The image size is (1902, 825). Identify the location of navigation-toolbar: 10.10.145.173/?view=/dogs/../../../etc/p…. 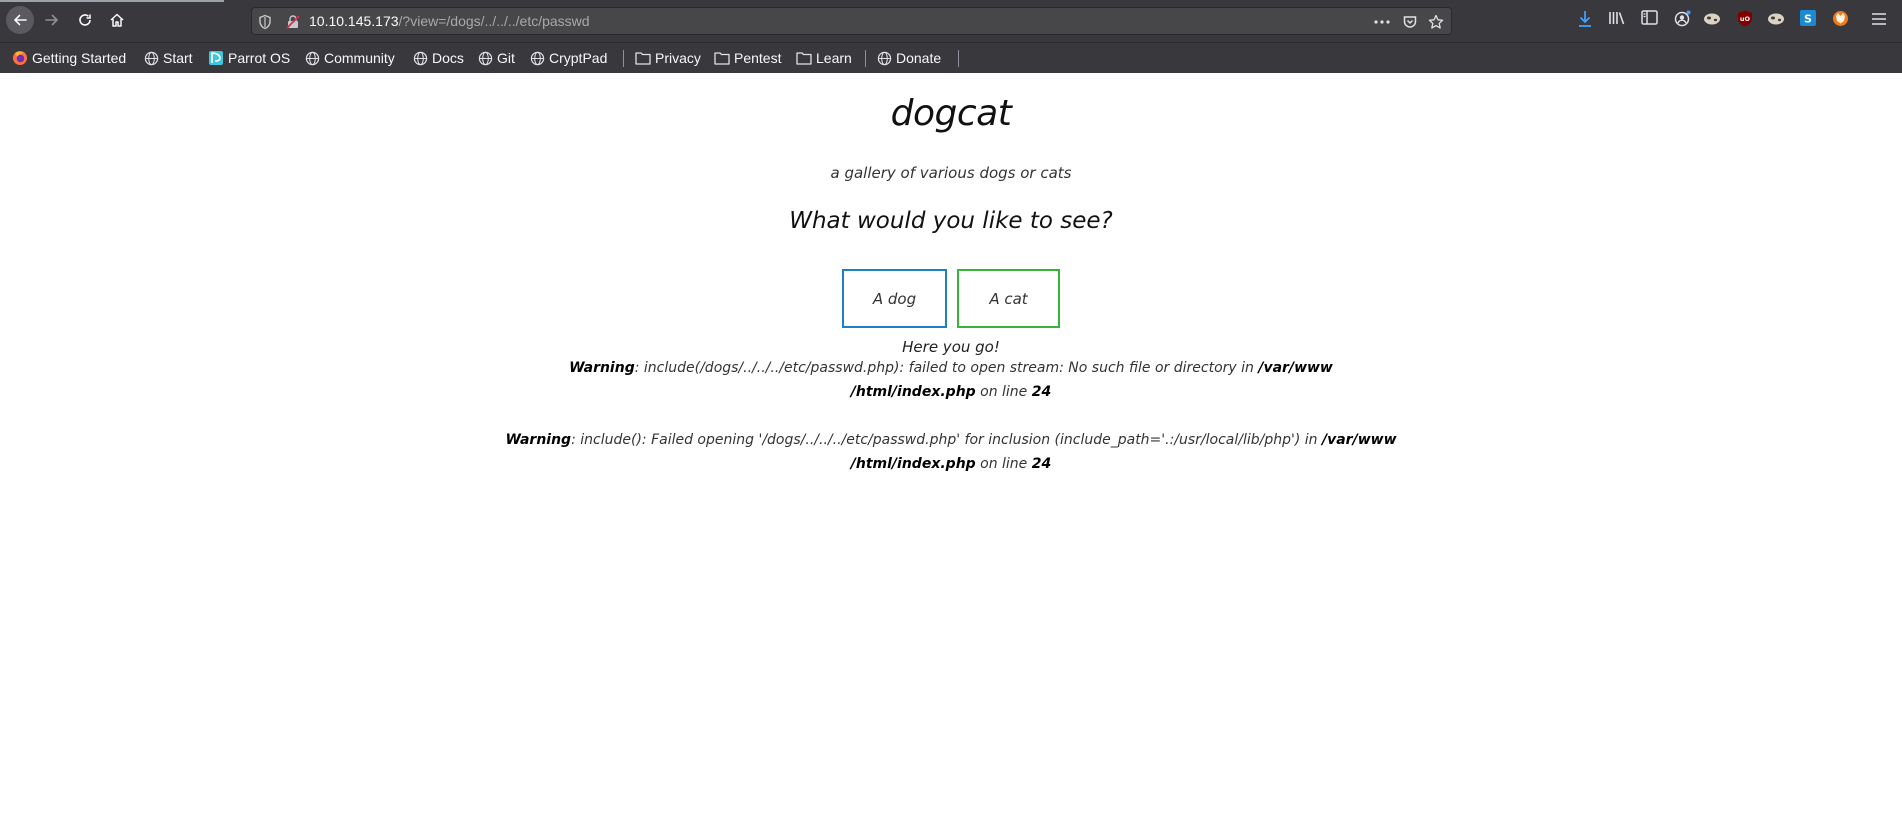
(951, 21).